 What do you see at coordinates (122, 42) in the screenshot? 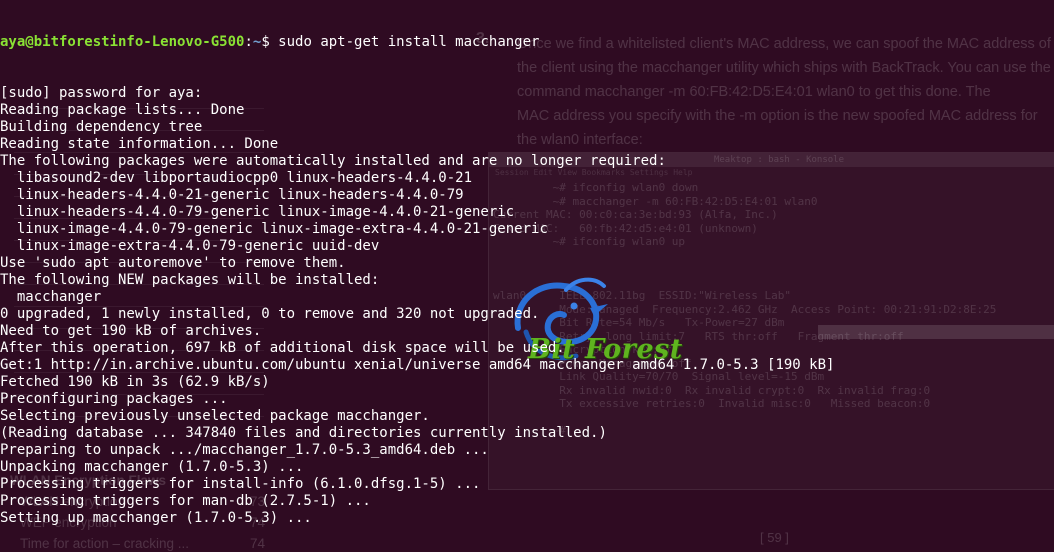
I see `prompt-user-host: aya@bitforestinfo-Lenovo-G500` at bounding box center [122, 42].